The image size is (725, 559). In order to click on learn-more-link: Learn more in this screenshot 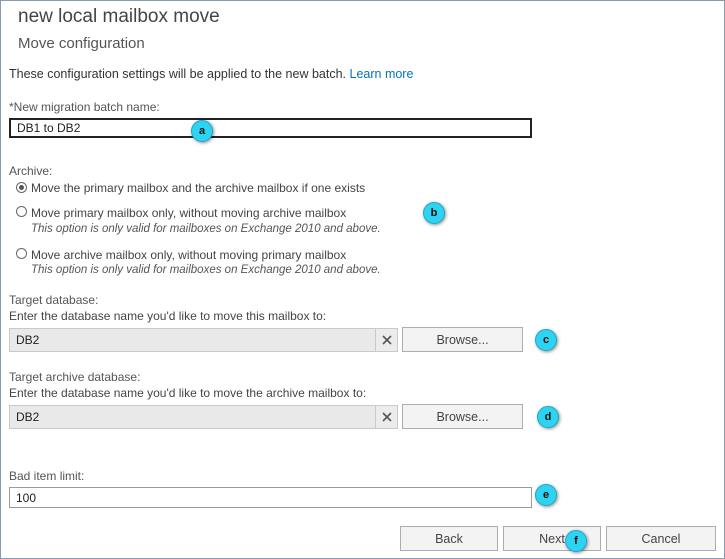, I will do `click(382, 74)`.